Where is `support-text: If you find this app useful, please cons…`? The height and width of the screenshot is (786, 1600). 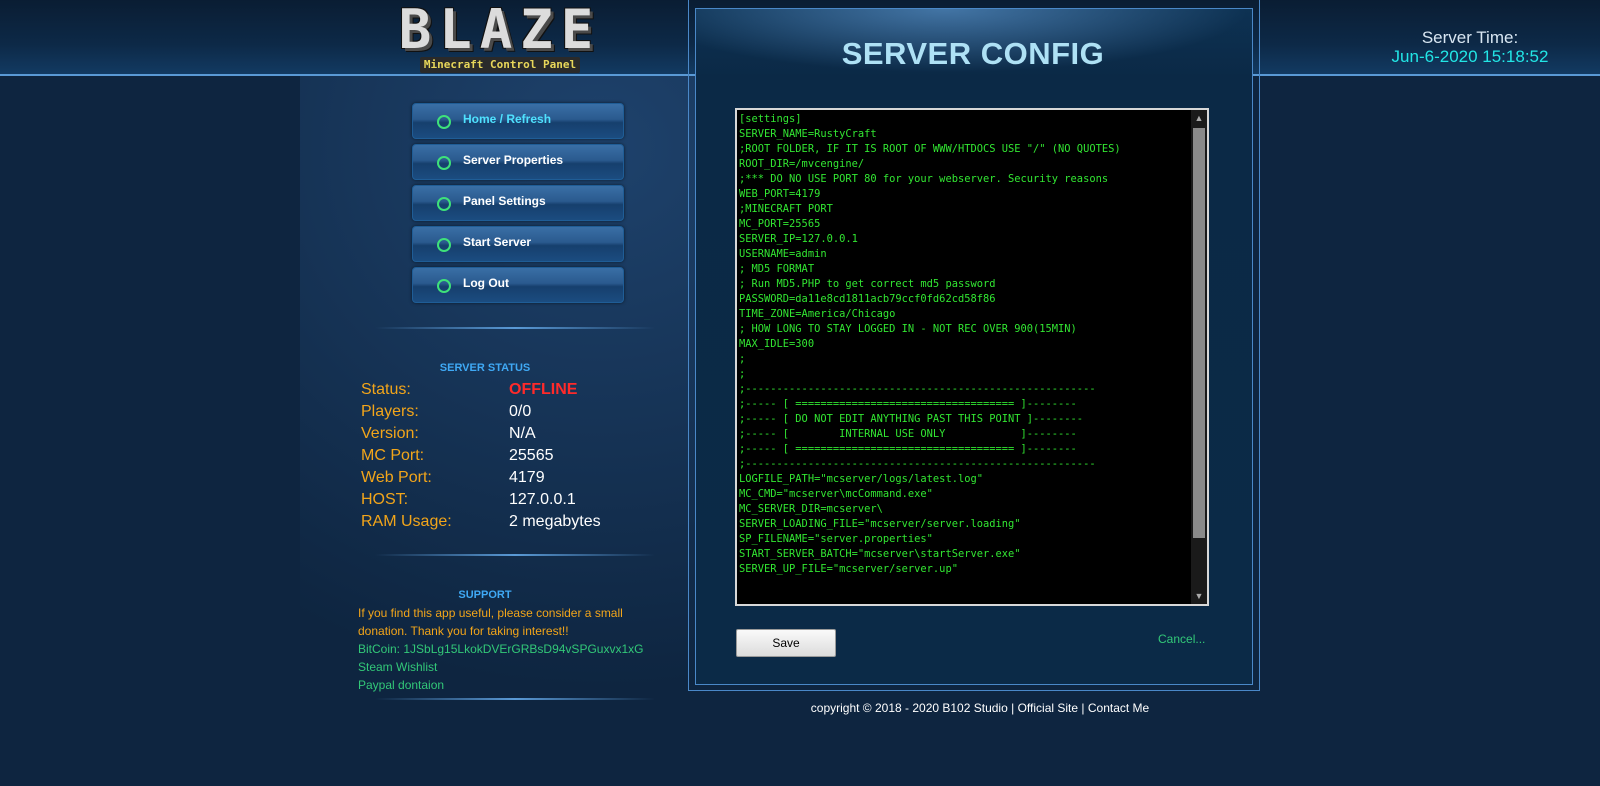
support-text: If you find this app useful, please cons… is located at coordinates (490, 622).